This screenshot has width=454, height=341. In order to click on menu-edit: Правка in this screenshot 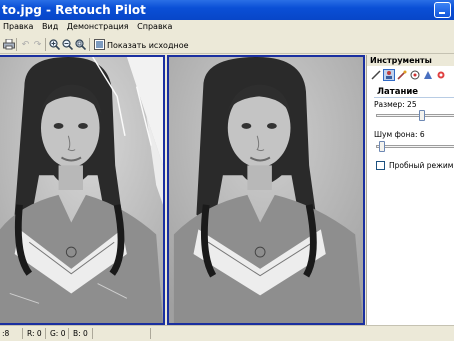, I will do `click(18, 26)`.